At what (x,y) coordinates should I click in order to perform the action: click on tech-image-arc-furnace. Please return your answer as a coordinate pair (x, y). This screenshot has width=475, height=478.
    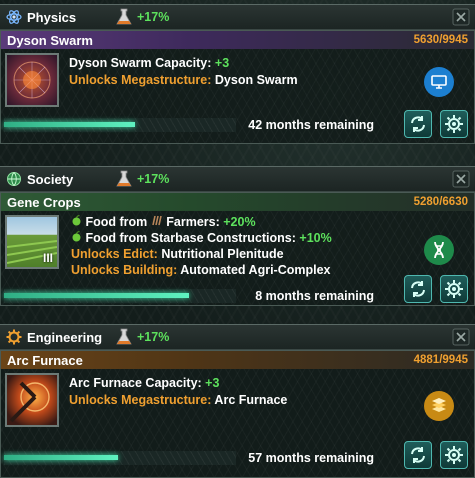
    Looking at the image, I should click on (32, 400).